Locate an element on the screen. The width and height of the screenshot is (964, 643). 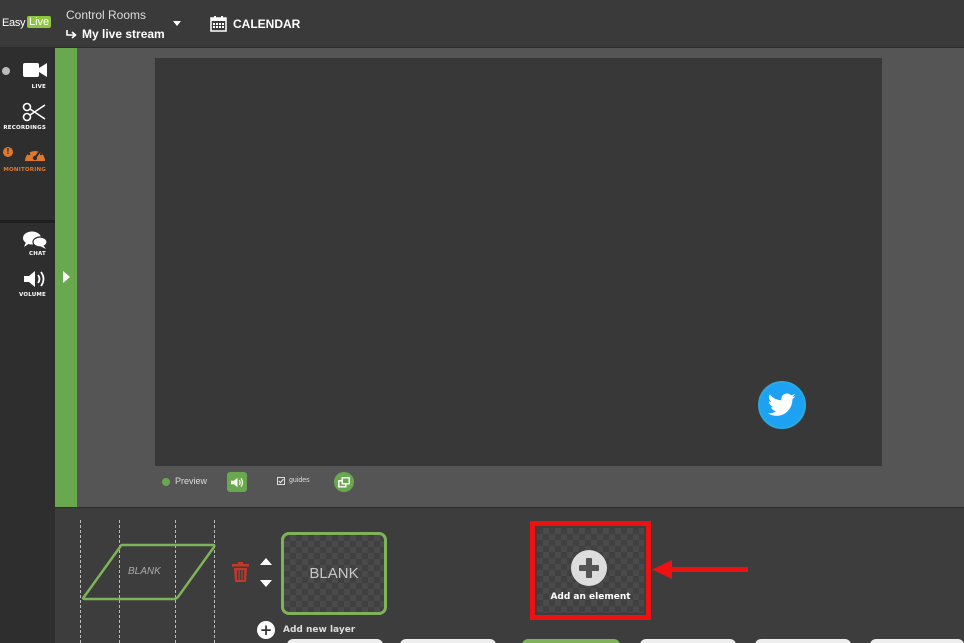
twitter-bird-icon is located at coordinates (782, 404).